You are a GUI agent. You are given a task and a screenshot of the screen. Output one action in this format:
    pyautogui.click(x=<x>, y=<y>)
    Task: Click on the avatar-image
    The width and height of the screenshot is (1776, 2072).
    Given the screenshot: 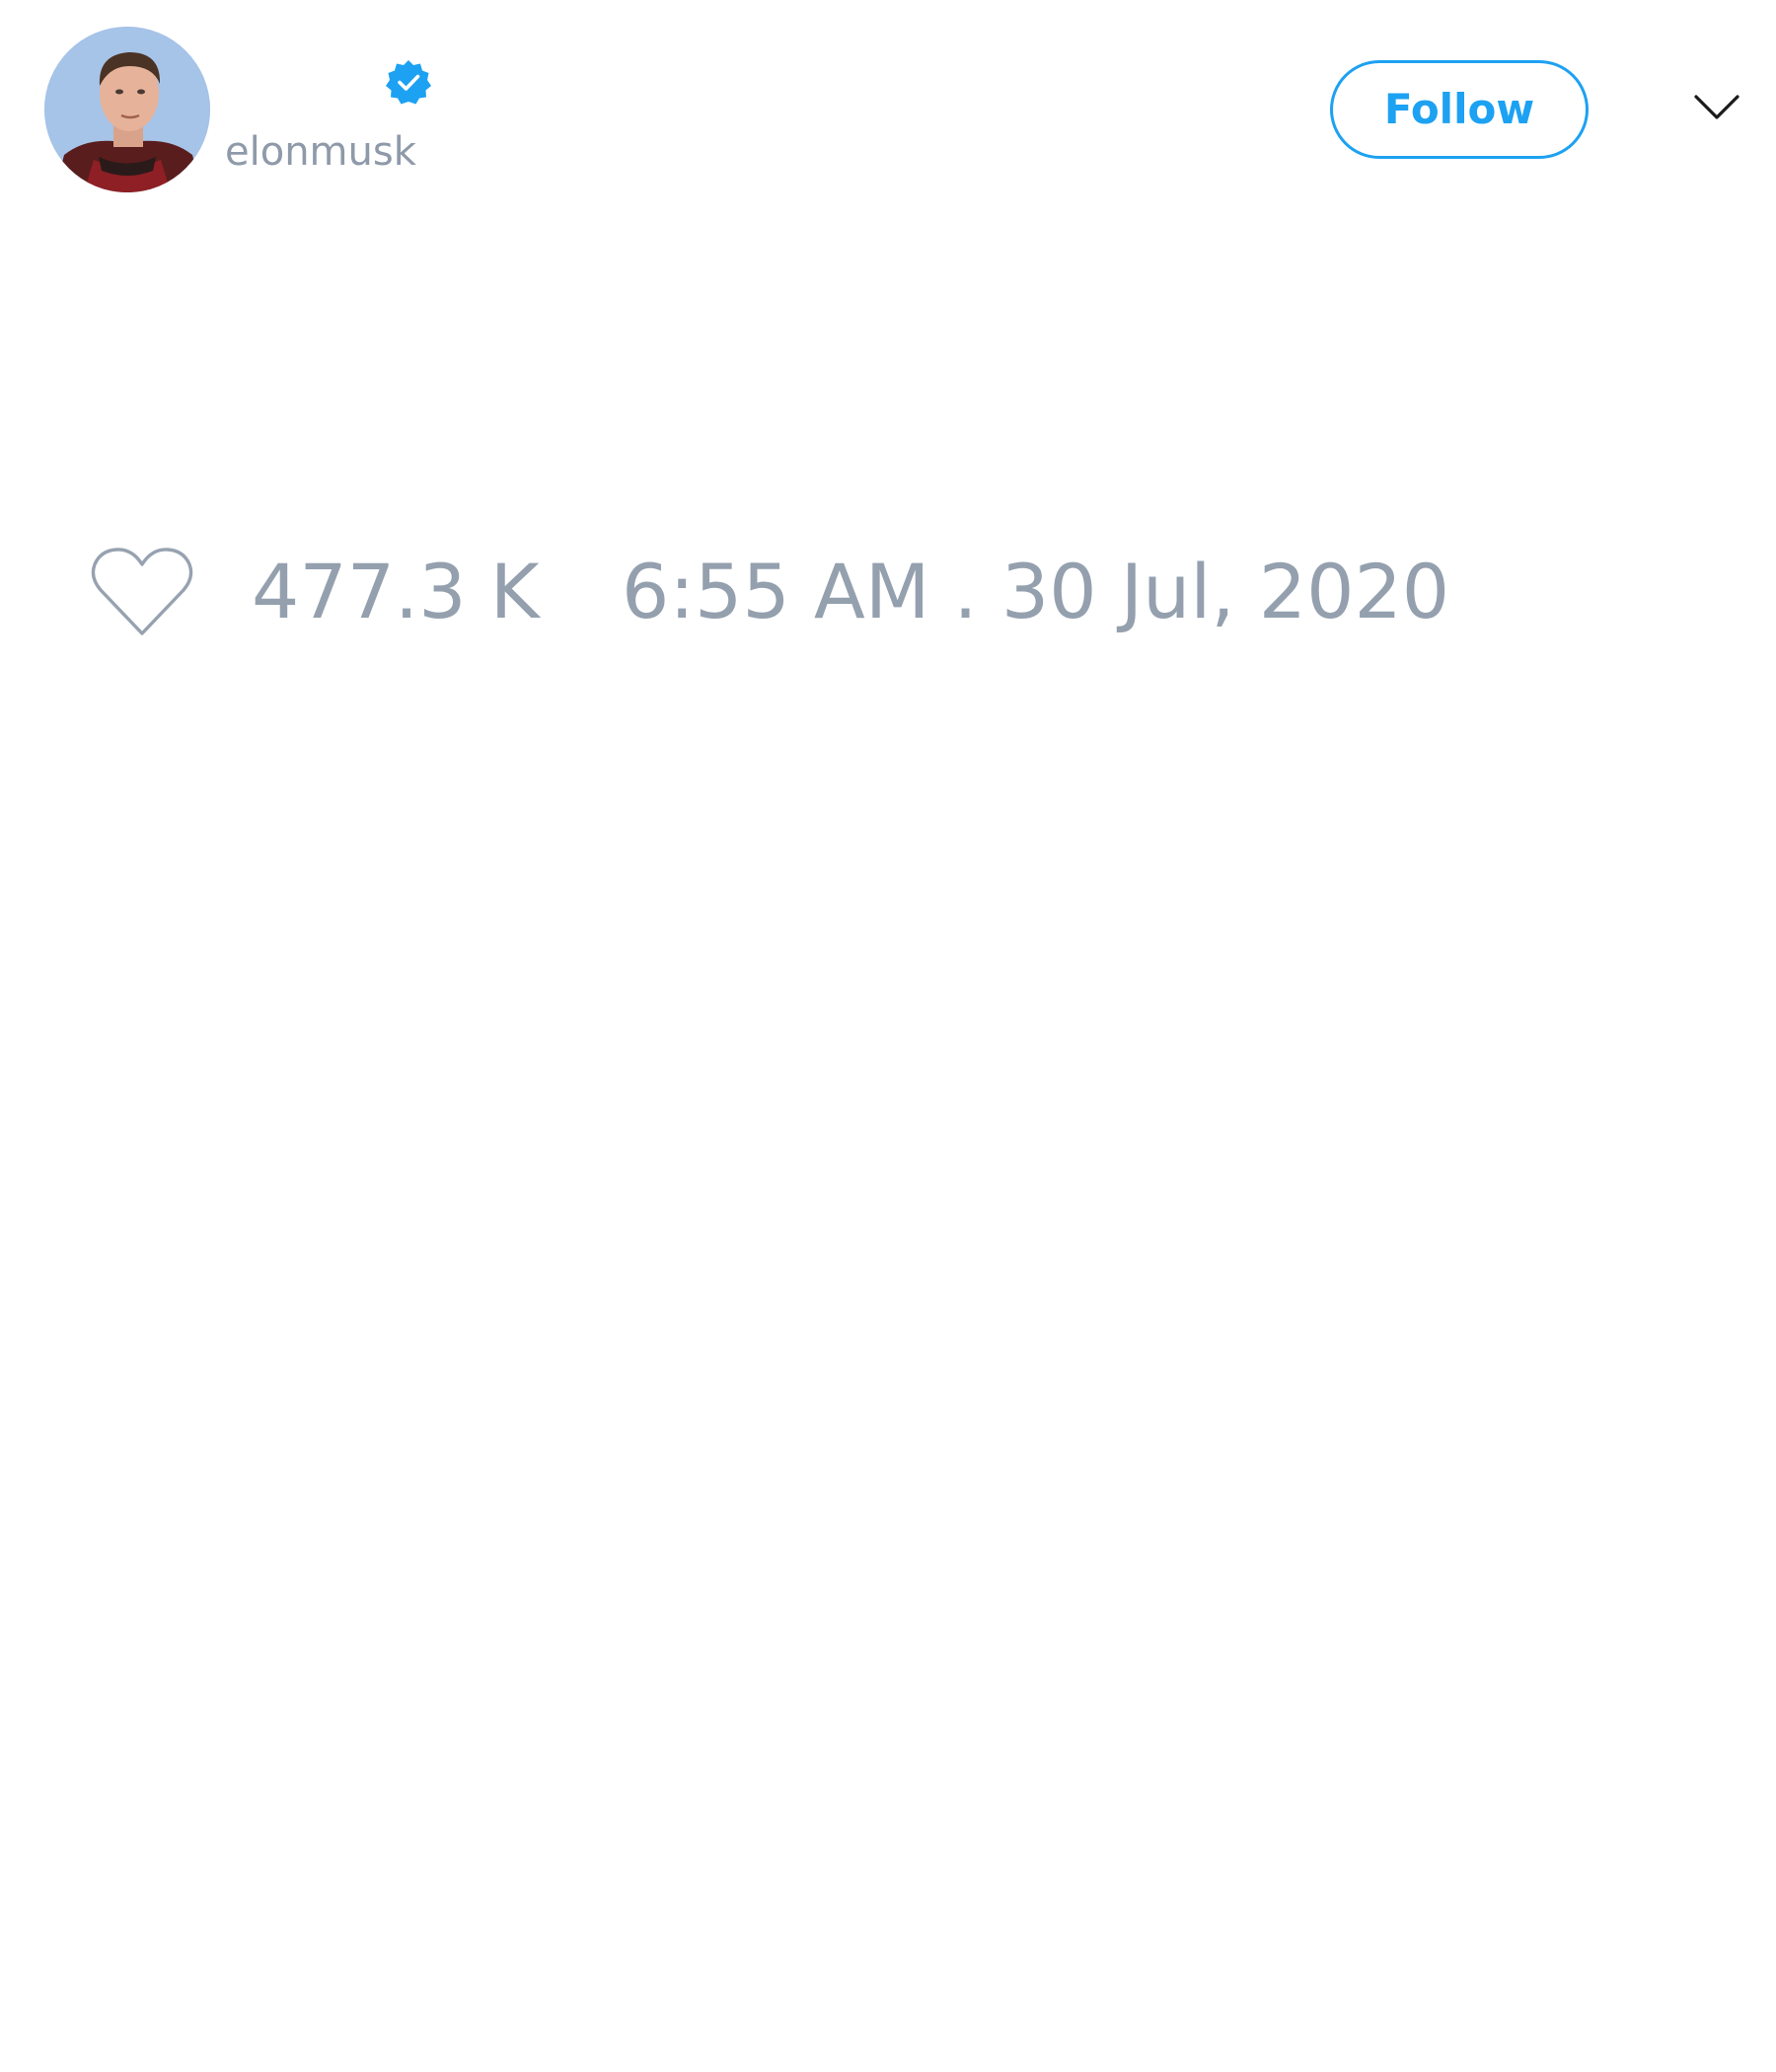 What is the action you would take?
    pyautogui.click(x=127, y=110)
    